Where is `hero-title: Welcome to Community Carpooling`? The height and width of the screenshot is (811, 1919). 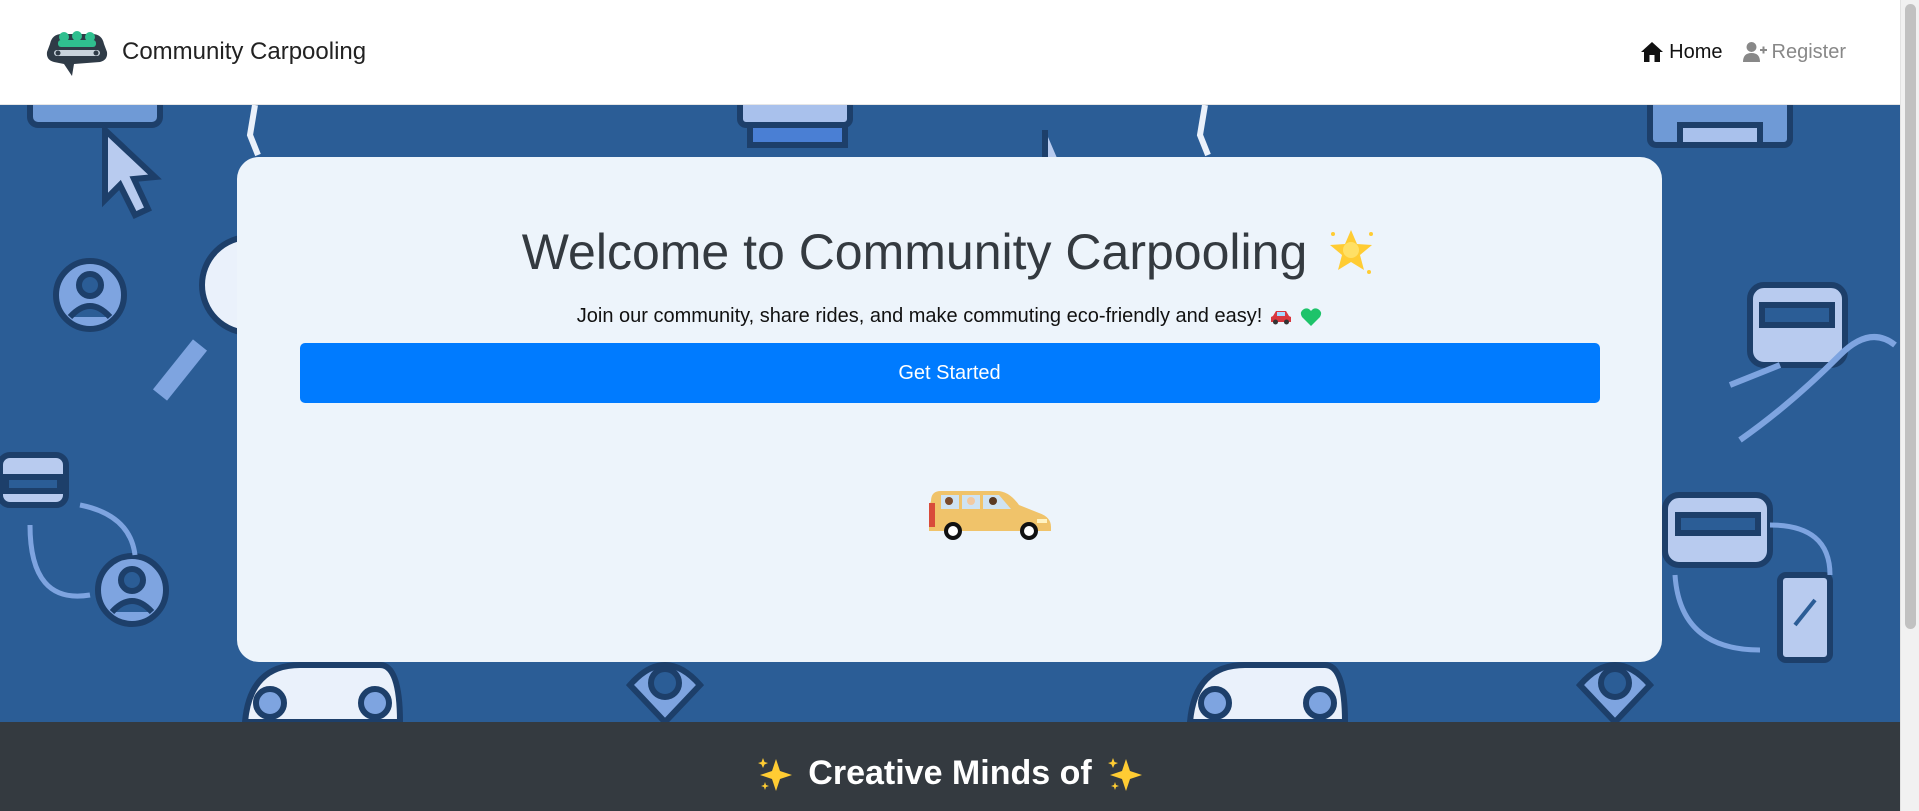
hero-title: Welcome to Community Carpooling is located at coordinates (914, 252).